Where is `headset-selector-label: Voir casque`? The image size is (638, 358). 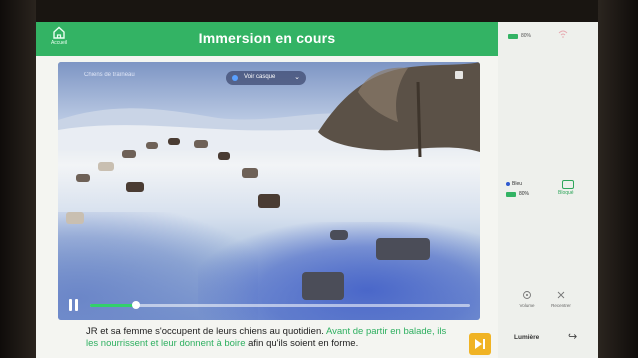 headset-selector-label: Voir casque is located at coordinates (260, 77).